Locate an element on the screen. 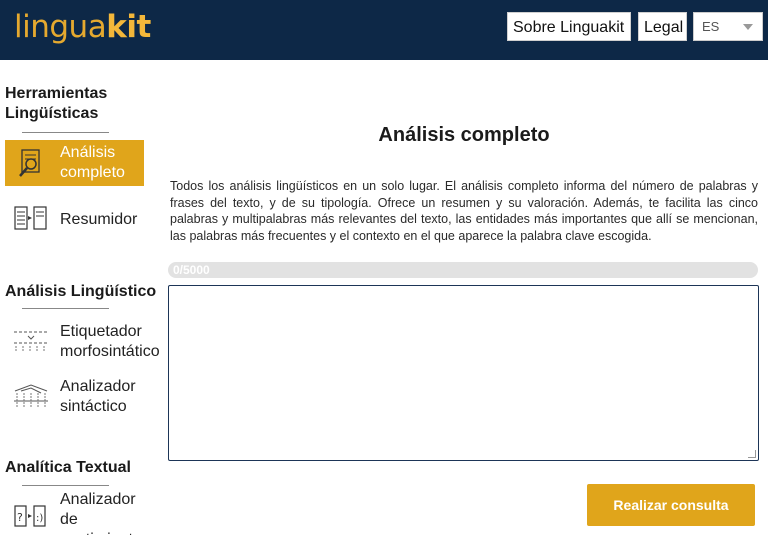 This screenshot has height=535, width=768. sidebar-item-analizador-sintactico: Analizador sintáctico is located at coordinates (85, 398).